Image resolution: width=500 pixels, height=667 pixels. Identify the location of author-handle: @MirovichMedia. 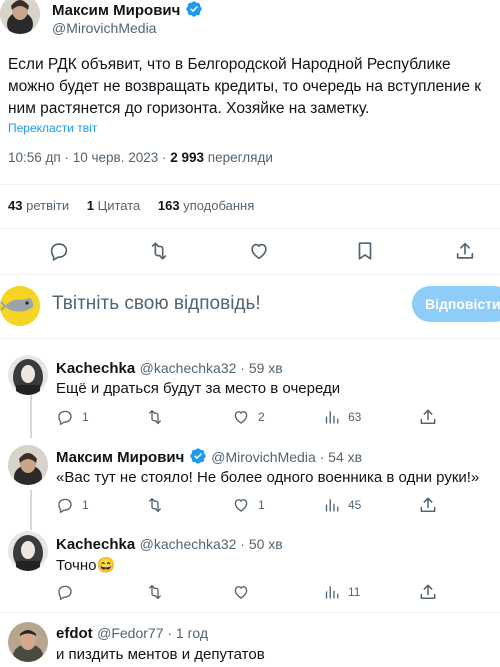
(104, 28).